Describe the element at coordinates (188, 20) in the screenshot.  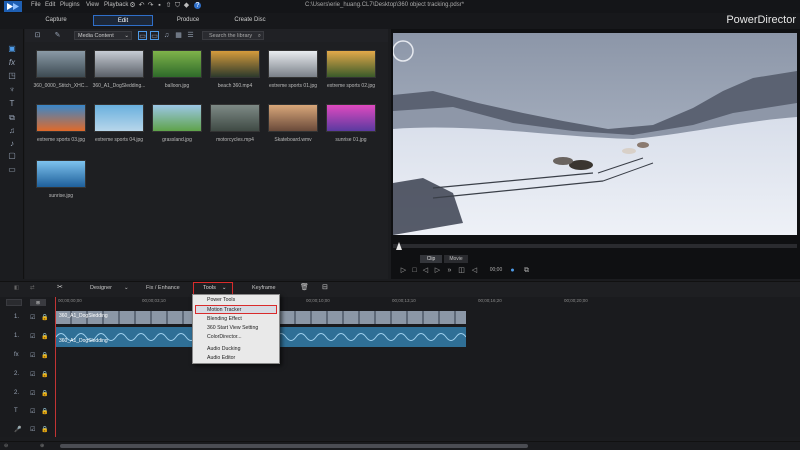
I see `tab-produce: Produce` at that location.